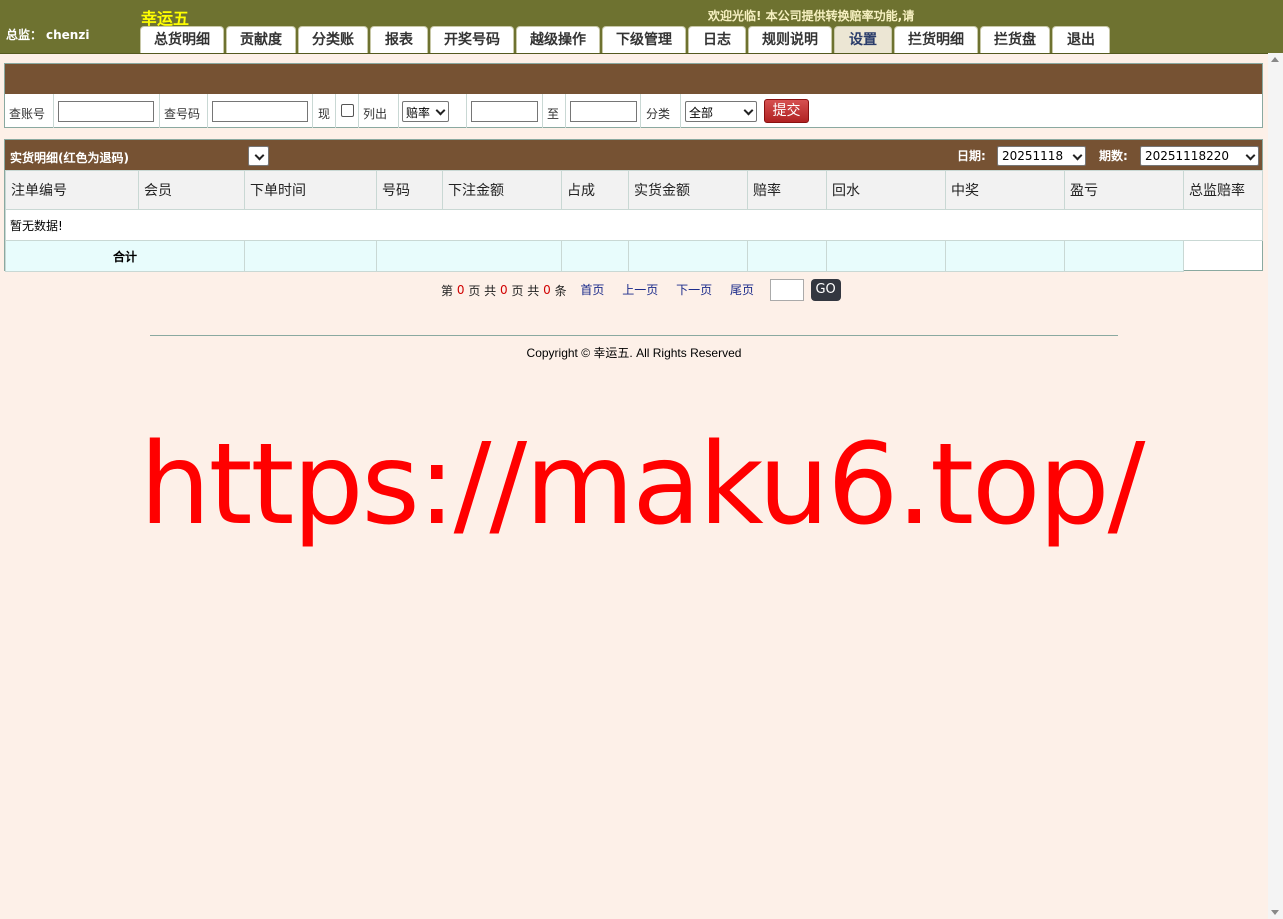  Describe the element at coordinates (24, 35) in the screenshot. I see `user-role-label: 总监：` at that location.